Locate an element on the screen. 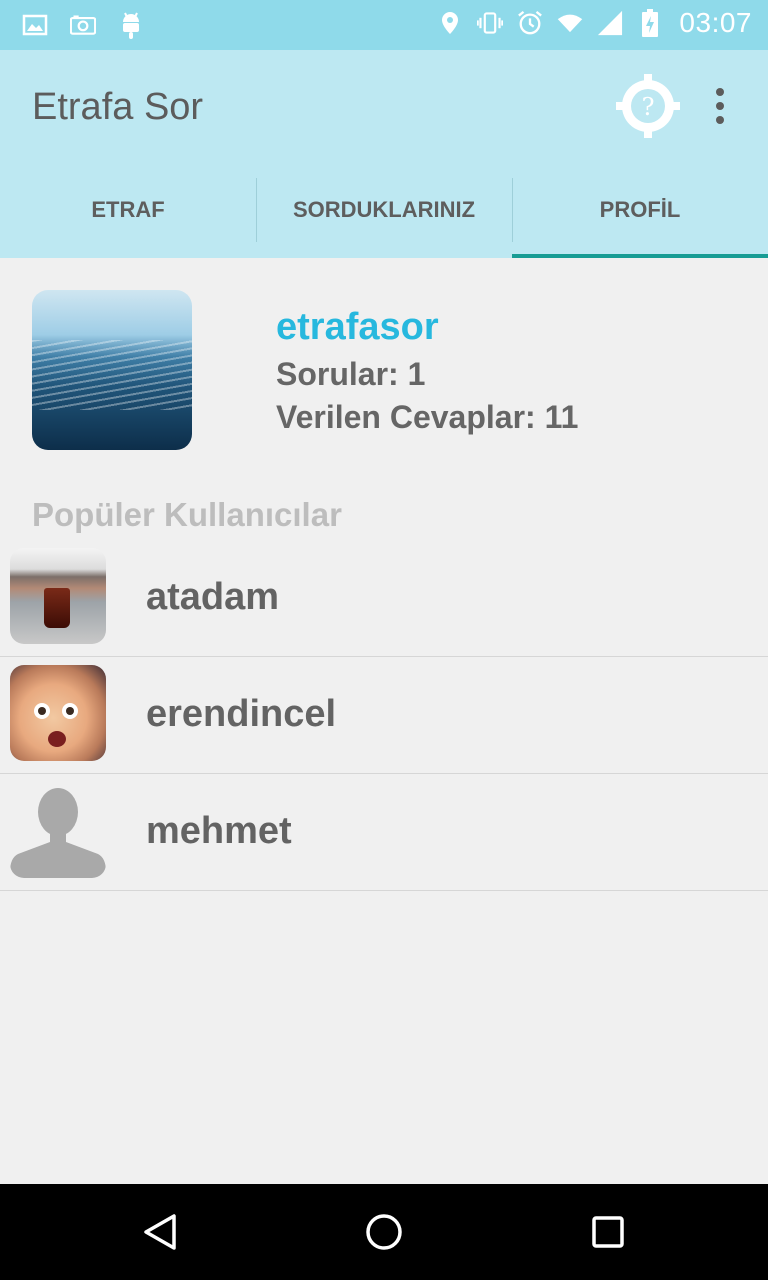  home-icon is located at coordinates (384, 1232).